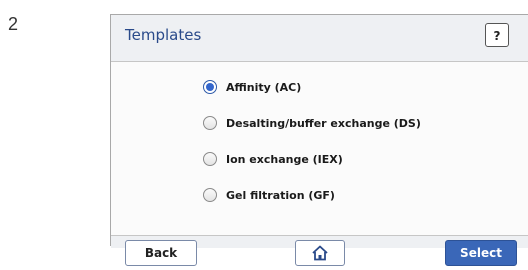 Image resolution: width=528 pixels, height=270 pixels. Describe the element at coordinates (163, 35) in the screenshot. I see `panel-title: Templates` at that location.